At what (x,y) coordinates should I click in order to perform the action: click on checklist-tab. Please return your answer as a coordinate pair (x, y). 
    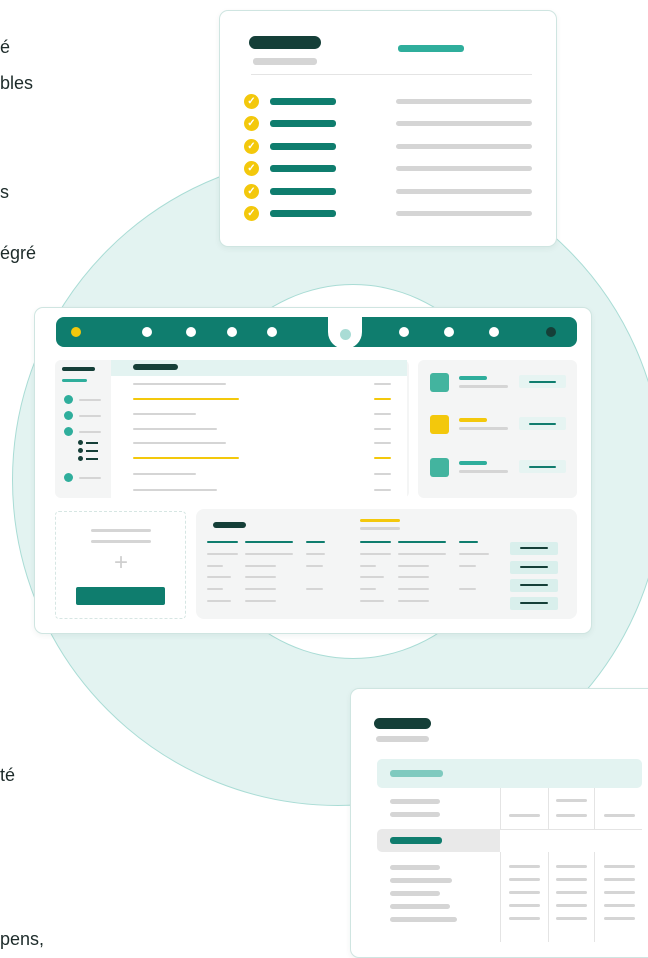
    Looking at the image, I should click on (431, 48).